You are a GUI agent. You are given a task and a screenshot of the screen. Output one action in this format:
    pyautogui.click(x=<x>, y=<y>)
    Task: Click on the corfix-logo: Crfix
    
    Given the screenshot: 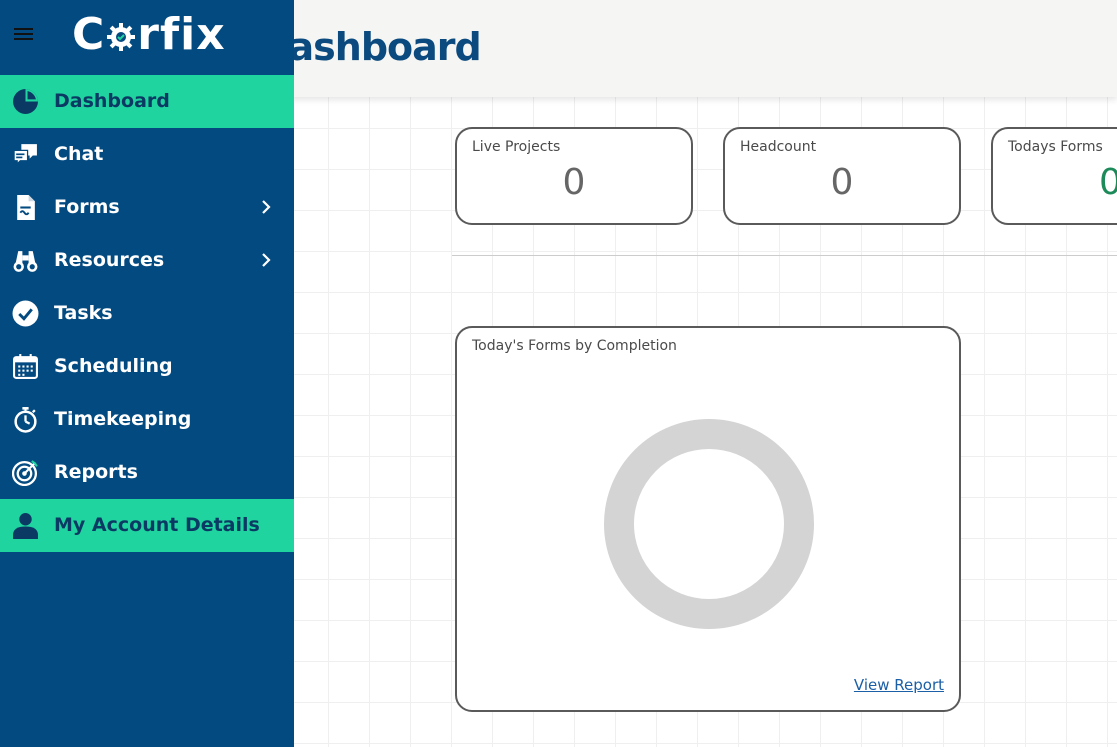 What is the action you would take?
    pyautogui.click(x=149, y=34)
    